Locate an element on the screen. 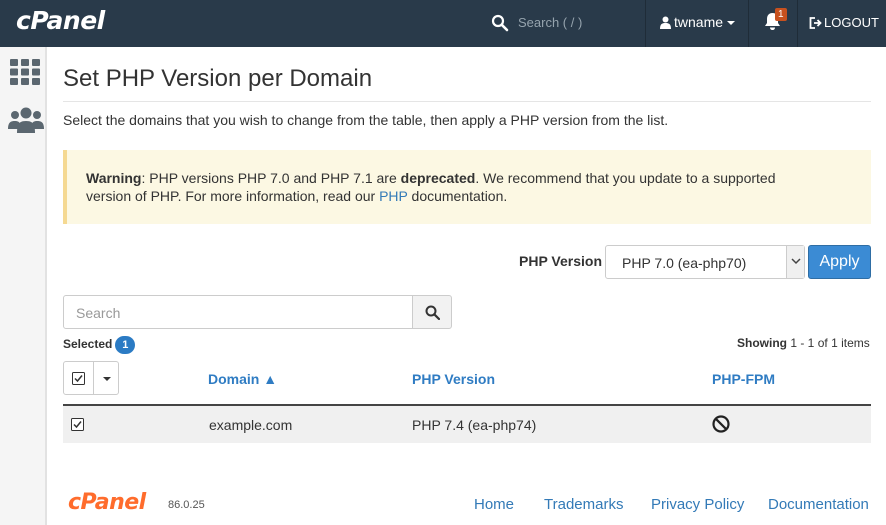 The width and height of the screenshot is (886, 525). footer-cpanel-logo: cPanel is located at coordinates (107, 502).